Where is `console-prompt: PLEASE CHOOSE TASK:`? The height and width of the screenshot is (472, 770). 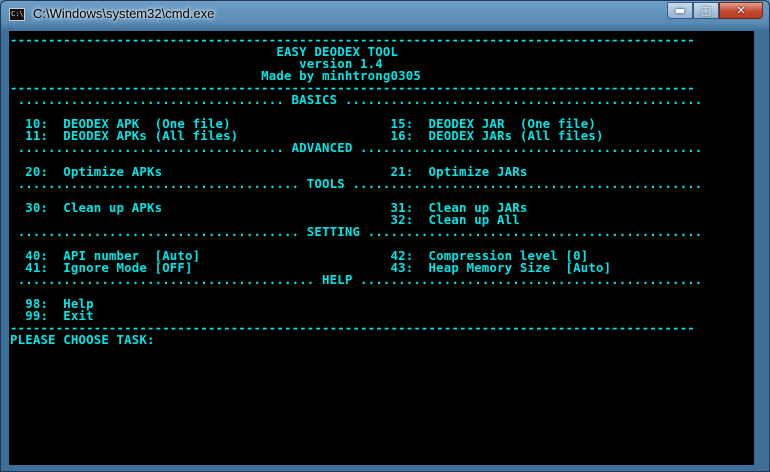 console-prompt: PLEASE CHOOSE TASK: is located at coordinates (82, 339).